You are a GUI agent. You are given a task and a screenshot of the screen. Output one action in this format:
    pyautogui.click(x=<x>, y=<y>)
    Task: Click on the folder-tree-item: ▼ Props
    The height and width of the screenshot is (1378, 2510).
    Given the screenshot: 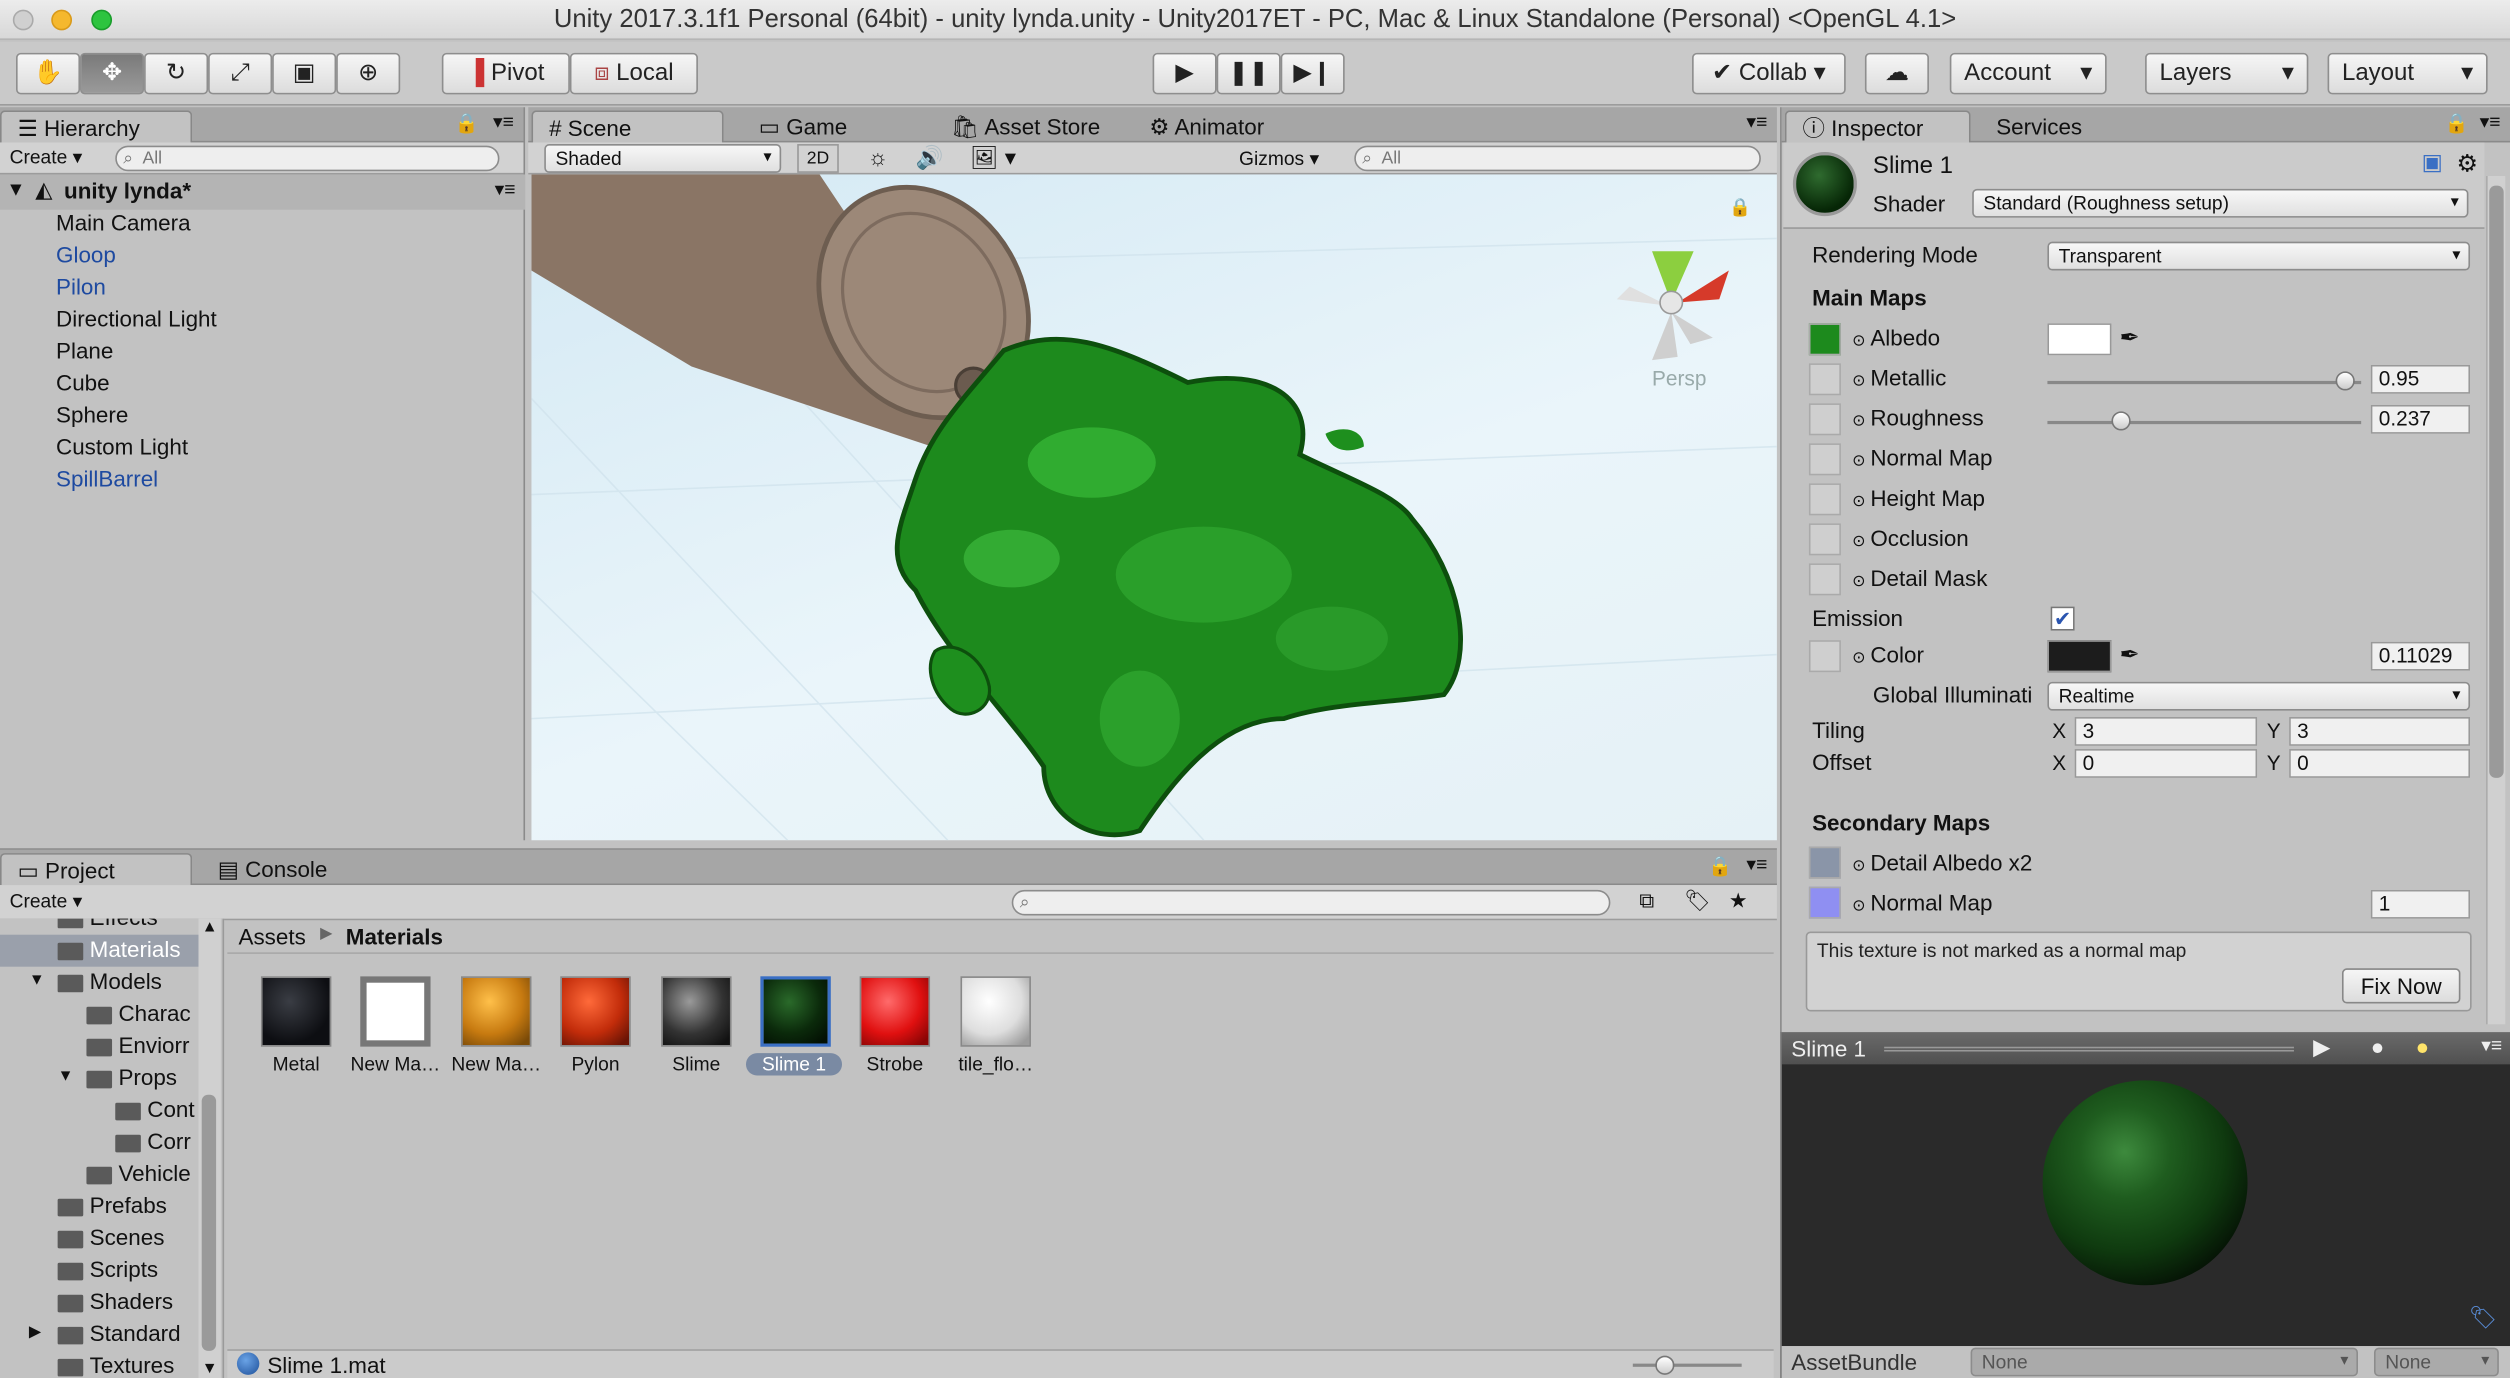 What is the action you would take?
    pyautogui.click(x=99, y=1079)
    